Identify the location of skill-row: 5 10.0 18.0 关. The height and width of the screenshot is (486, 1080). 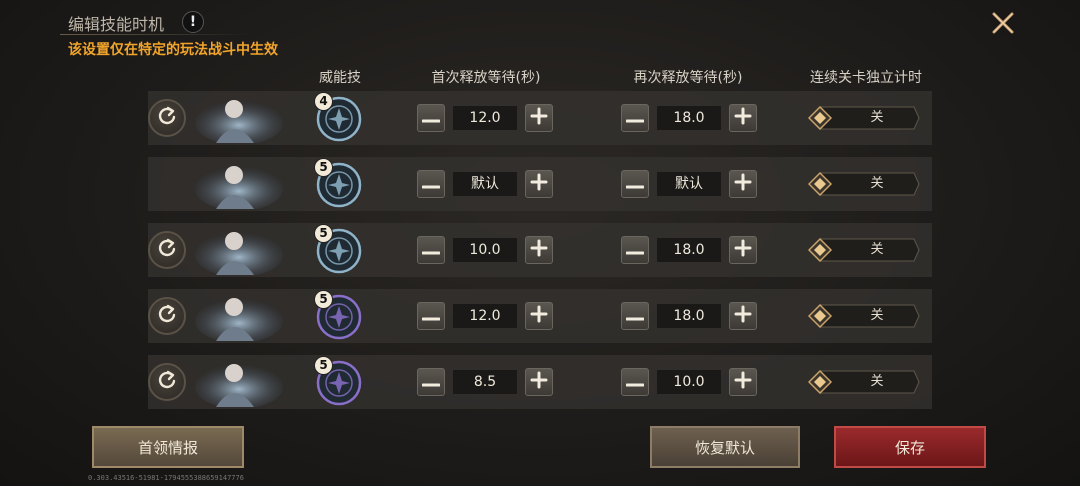
(540, 250).